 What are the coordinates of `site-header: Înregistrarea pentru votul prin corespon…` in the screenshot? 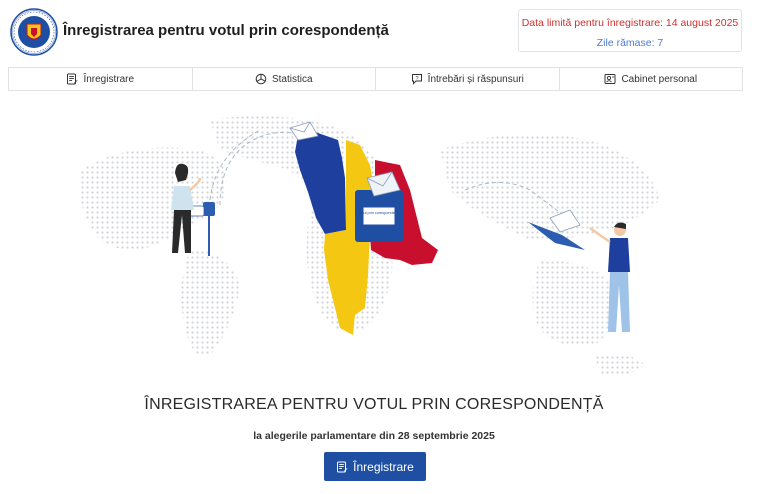 It's located at (384, 32).